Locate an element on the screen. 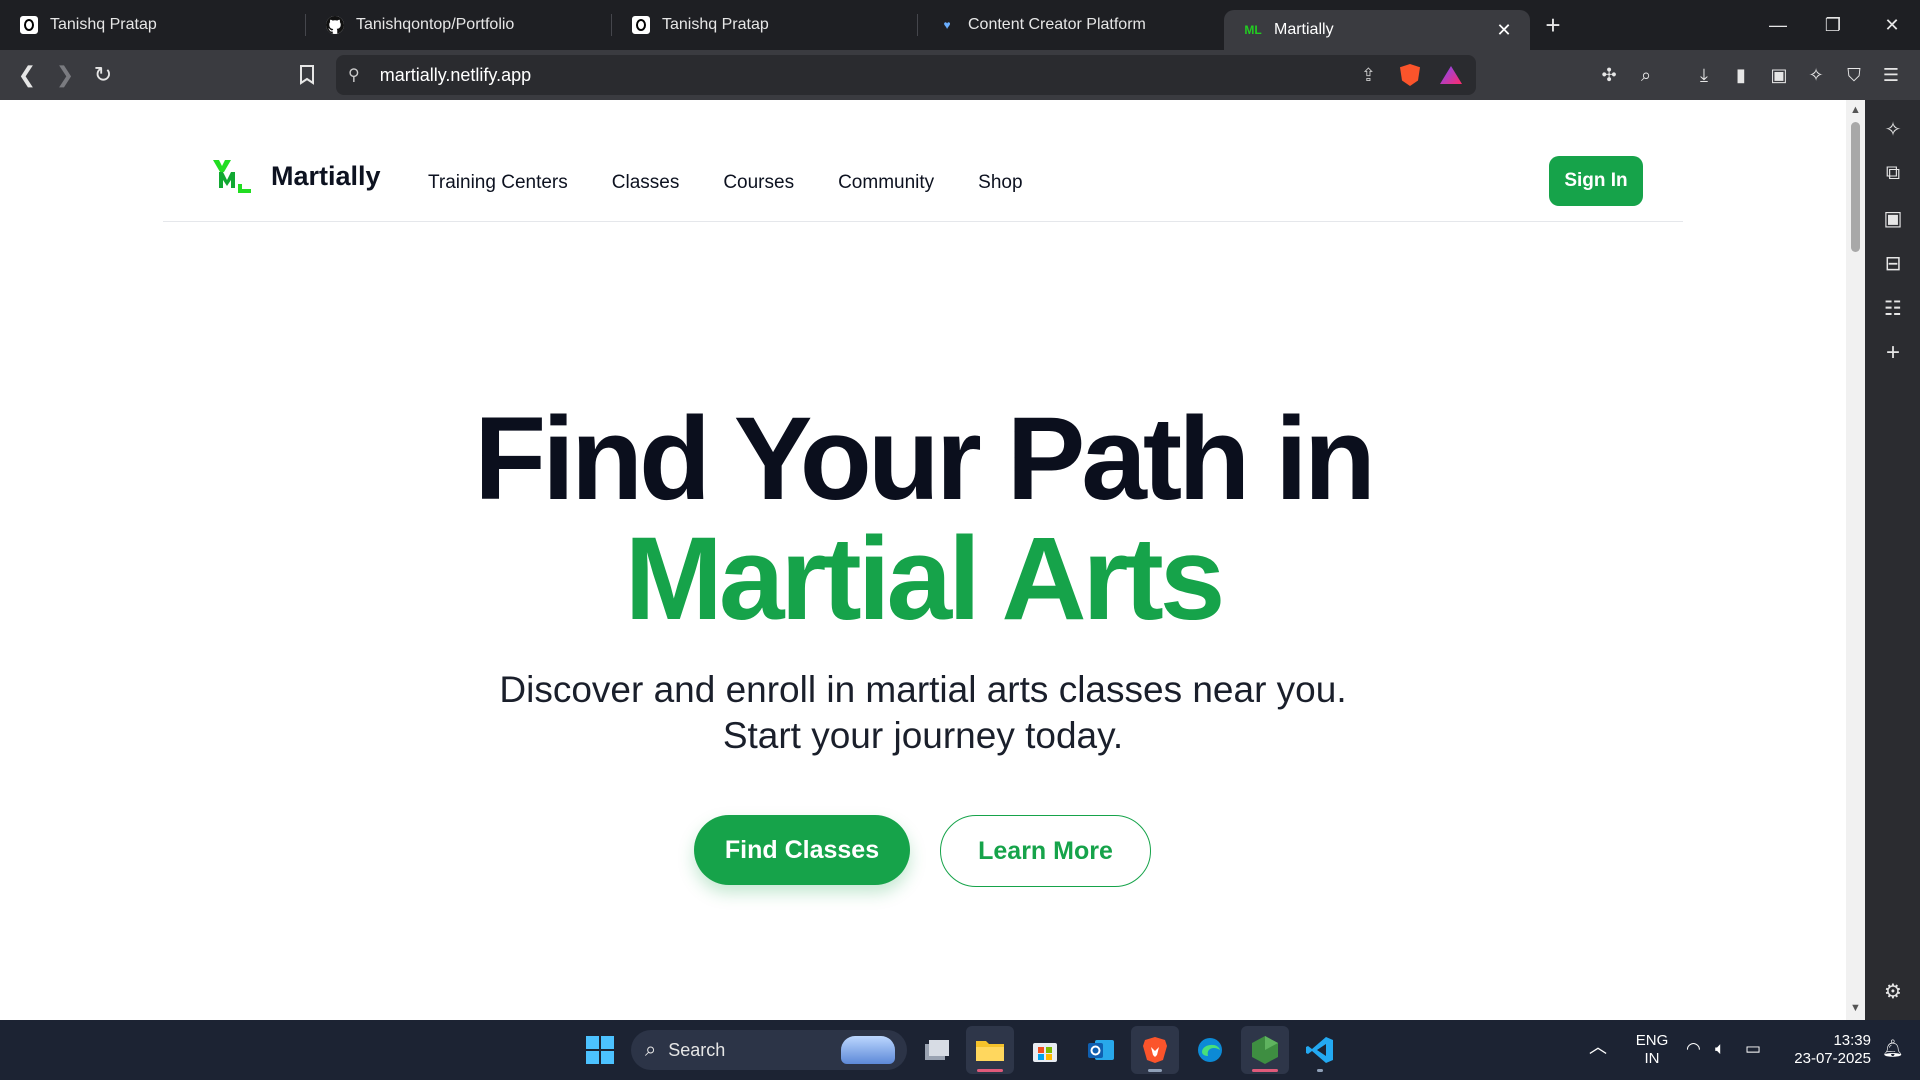 Image resolution: width=1920 pixels, height=1080 pixels. scrollbar-thumb is located at coordinates (1855, 187).